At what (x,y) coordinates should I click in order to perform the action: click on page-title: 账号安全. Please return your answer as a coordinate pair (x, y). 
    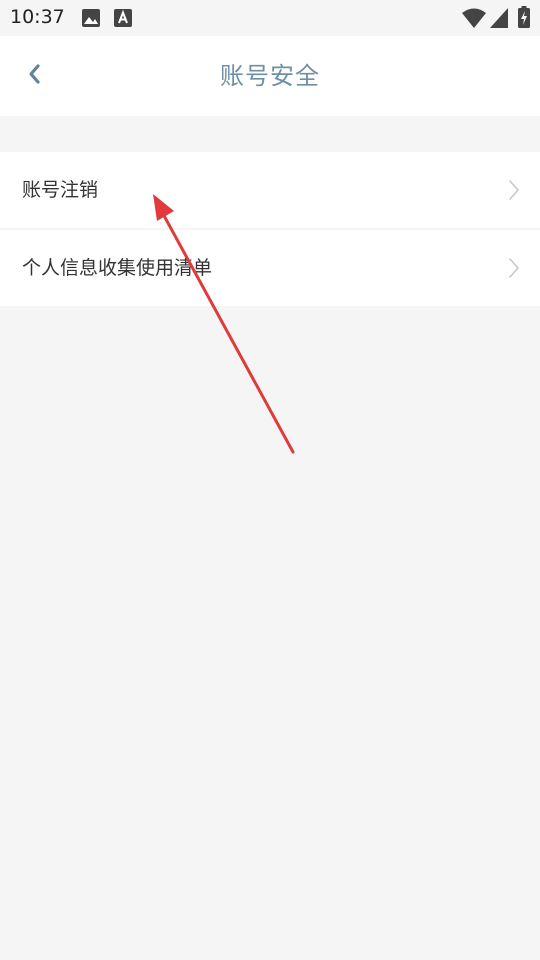
    Looking at the image, I should click on (270, 76).